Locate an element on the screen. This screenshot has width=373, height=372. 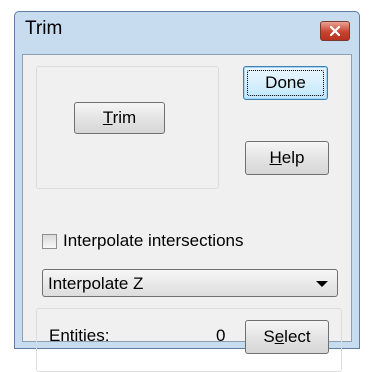
help-button: Help is located at coordinates (287, 158).